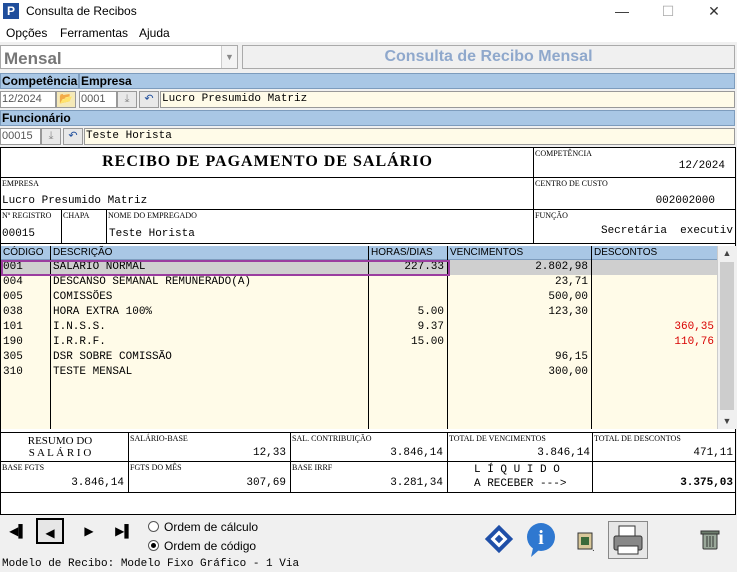 Image resolution: width=737 pixels, height=572 pixels. I want to click on liquido-line2: A RECEBER --->, so click(520, 484).